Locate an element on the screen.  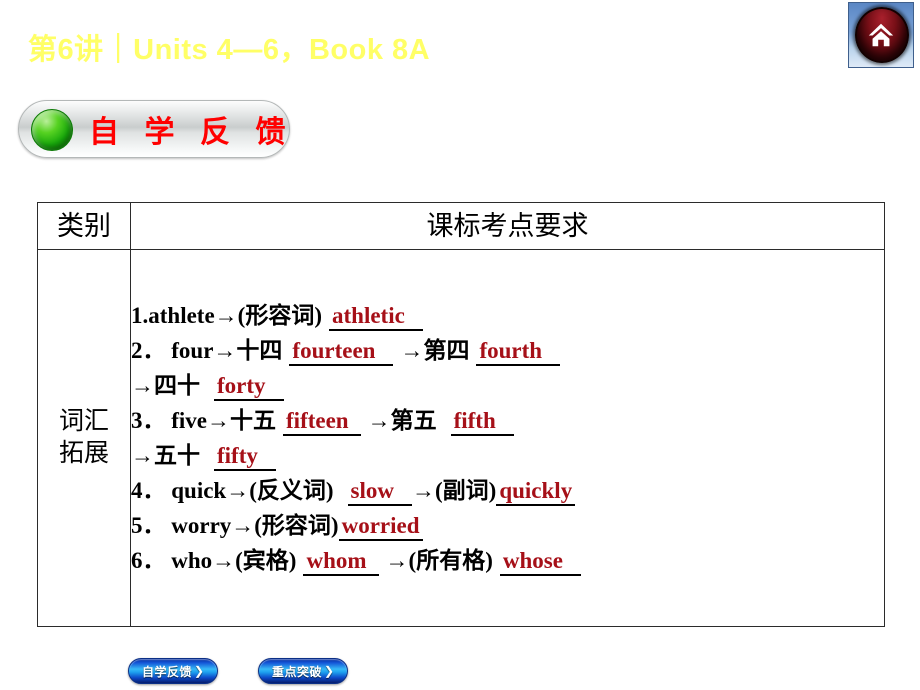
vocab-line-2-prompt: 2． four→十四 is located at coordinates (207, 350).